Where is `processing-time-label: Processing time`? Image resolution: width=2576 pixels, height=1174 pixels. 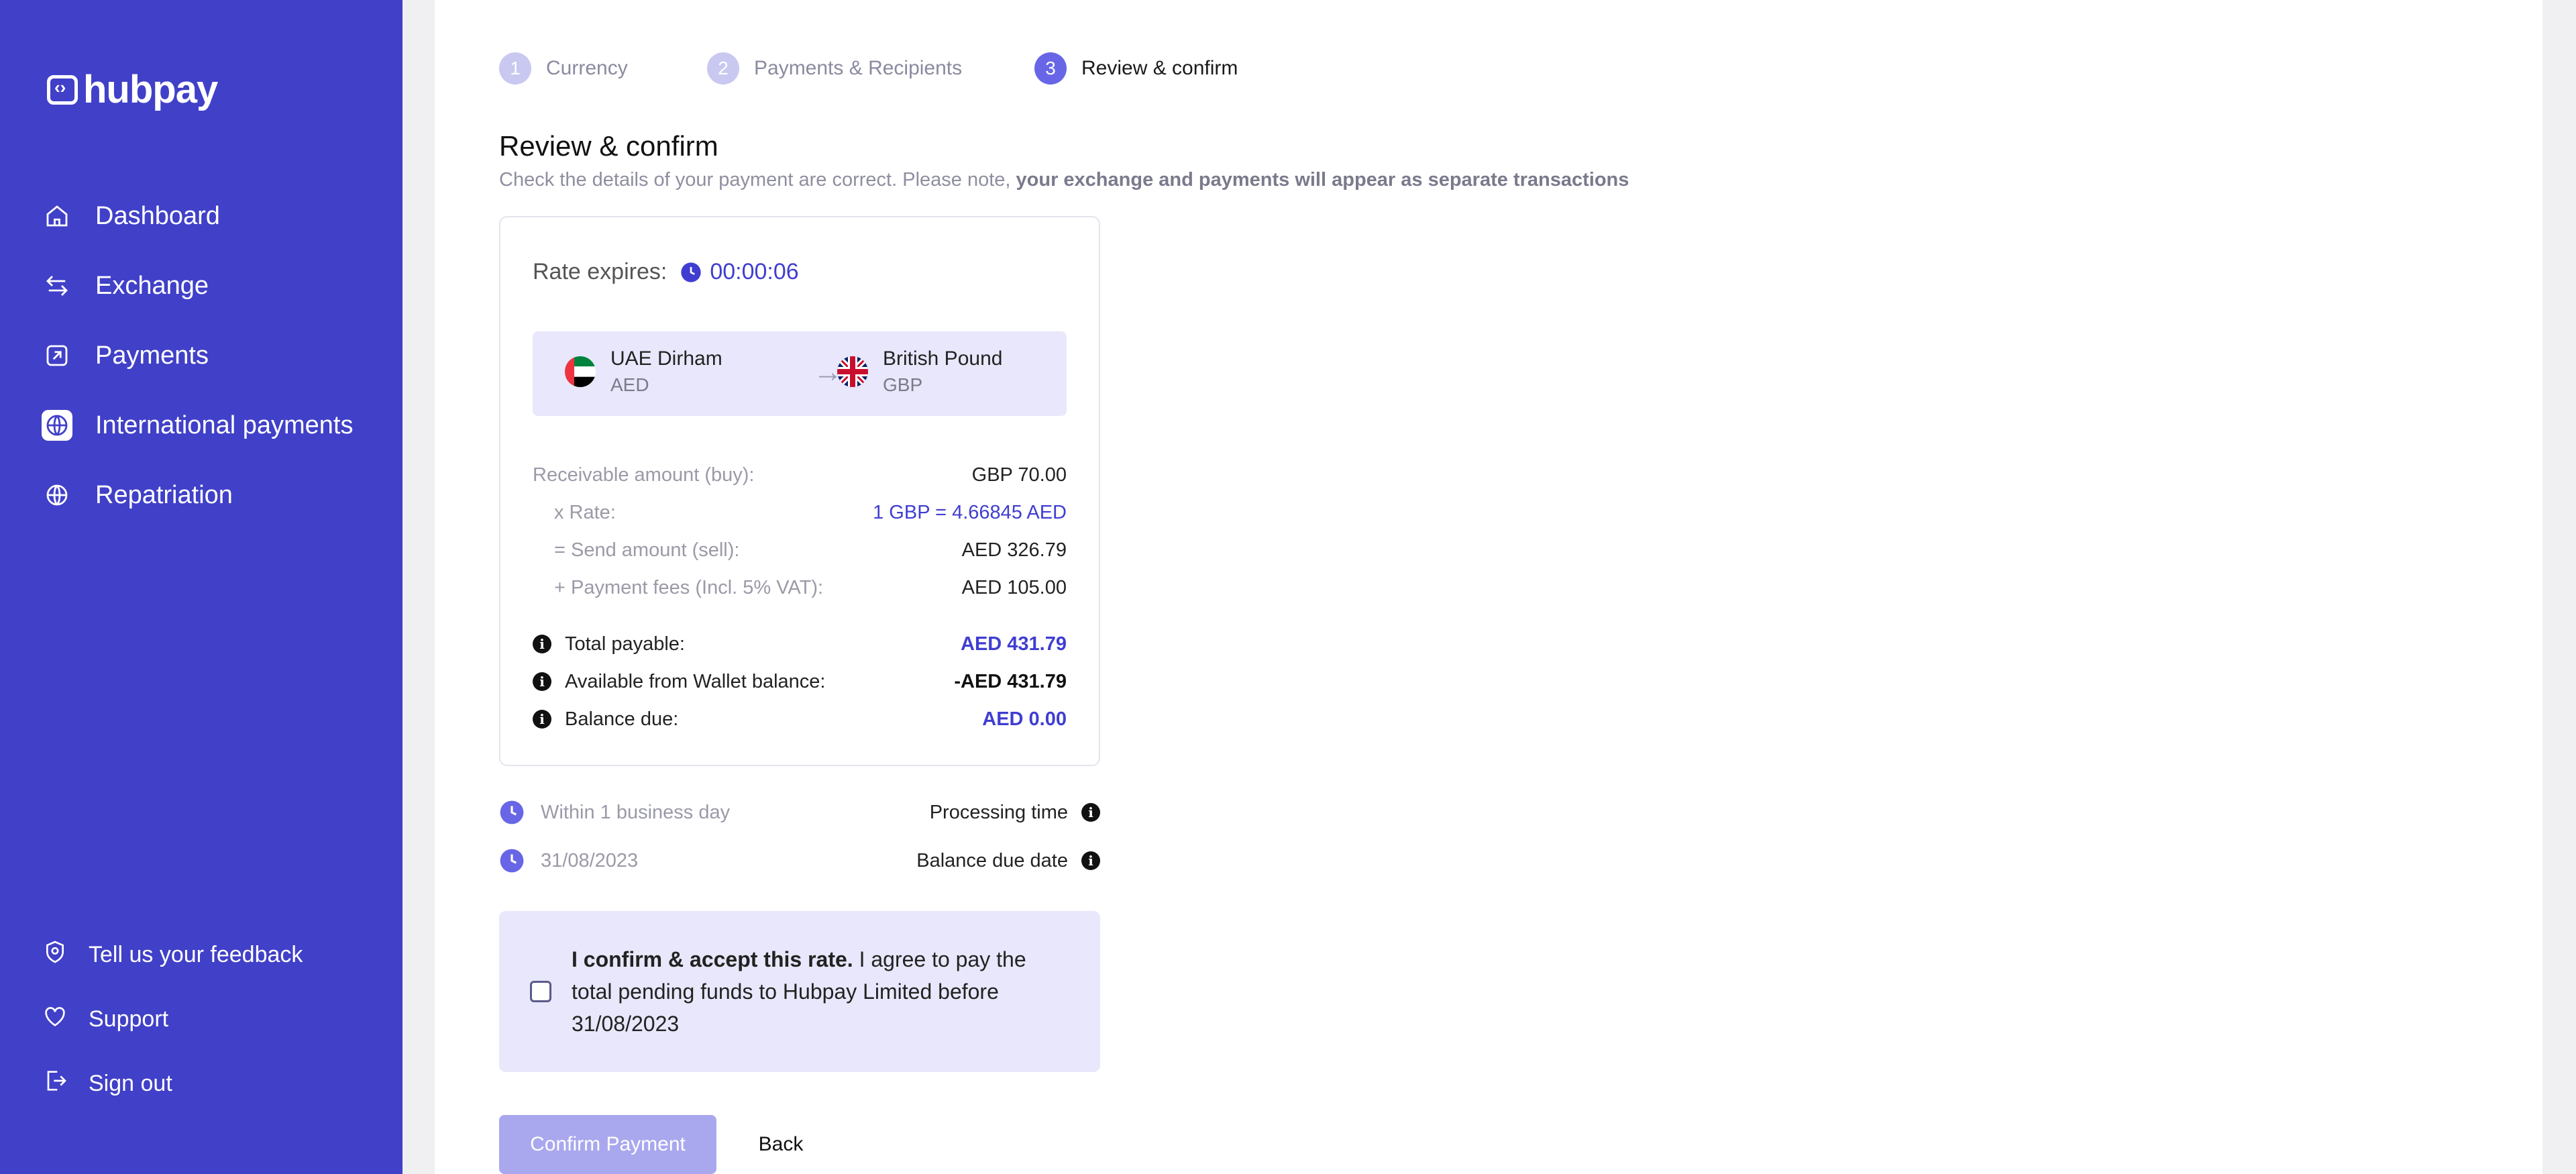
processing-time-label: Processing time is located at coordinates (998, 812).